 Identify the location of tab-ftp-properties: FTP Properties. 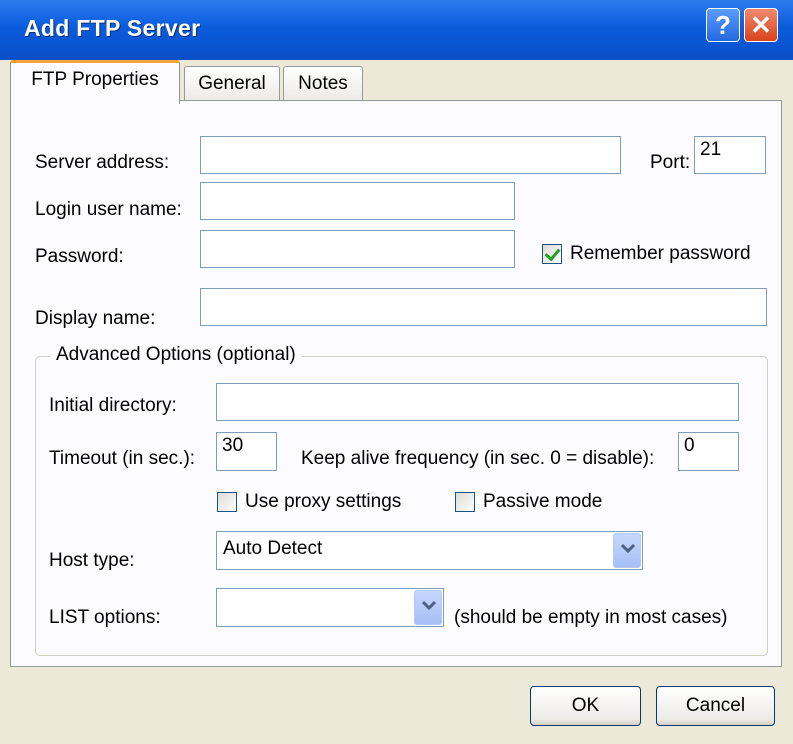
(95, 82).